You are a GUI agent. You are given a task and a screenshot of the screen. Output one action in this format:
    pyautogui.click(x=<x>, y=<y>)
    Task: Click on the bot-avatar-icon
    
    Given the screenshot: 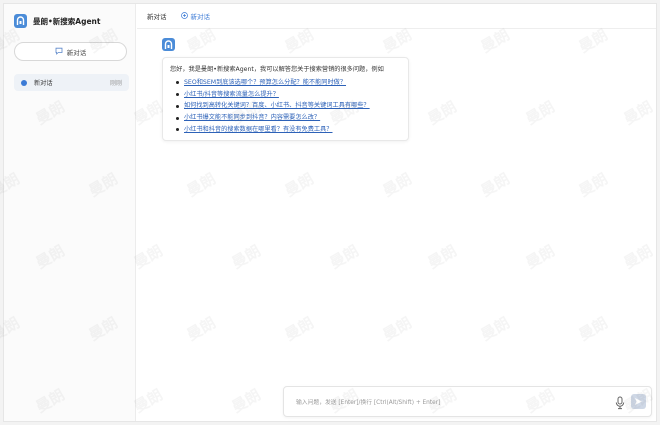 What is the action you would take?
    pyautogui.click(x=168, y=44)
    